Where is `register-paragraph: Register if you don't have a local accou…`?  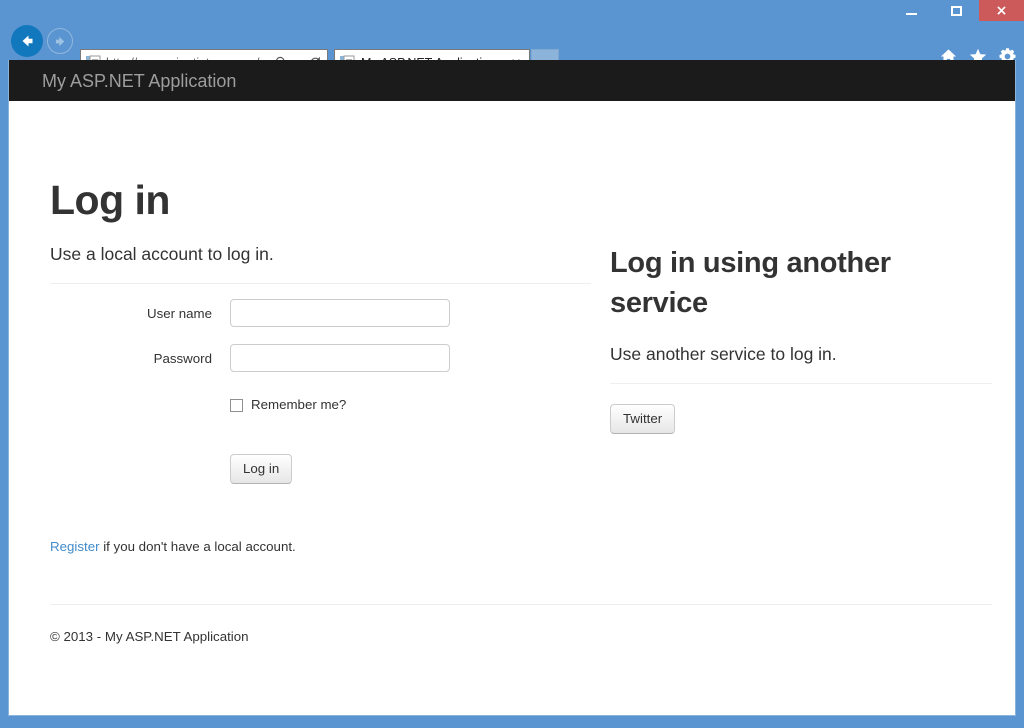
register-paragraph: Register if you don't have a local accou… is located at coordinates (173, 547).